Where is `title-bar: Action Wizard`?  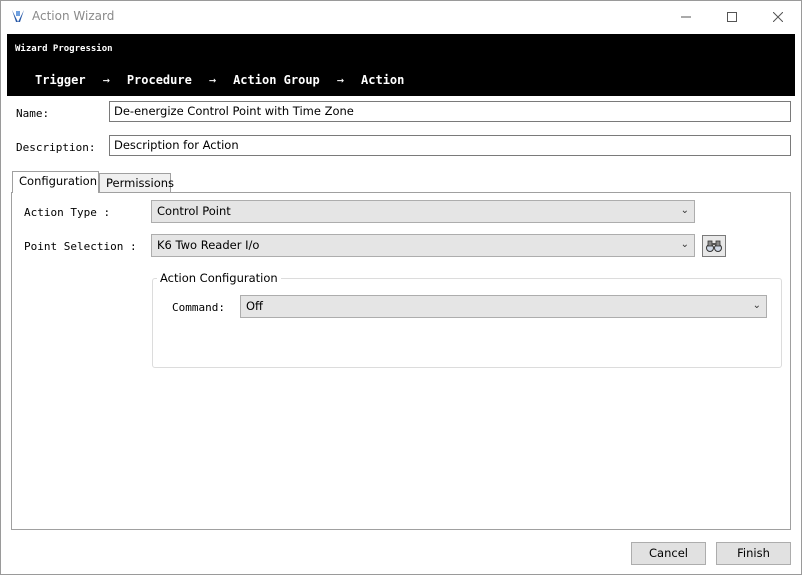
title-bar: Action Wizard is located at coordinates (401, 16).